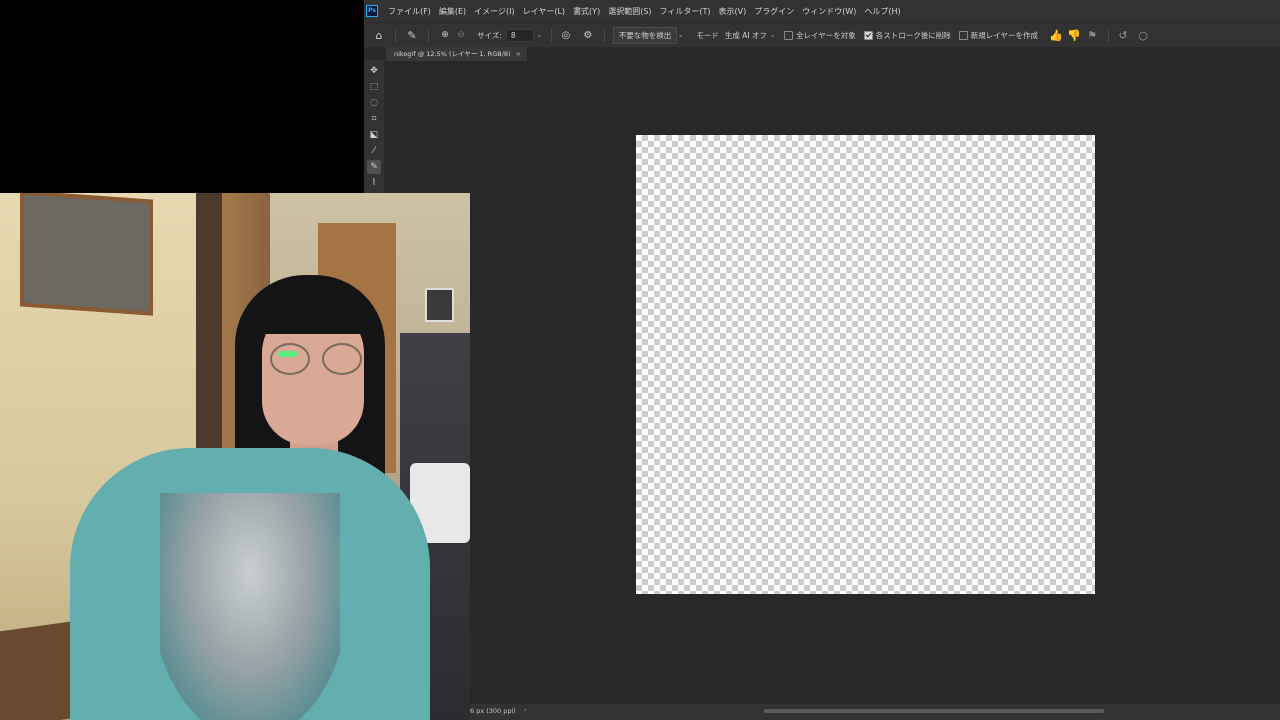 The width and height of the screenshot is (1280, 720). What do you see at coordinates (374, 167) in the screenshot?
I see `remove-tool-icon: ✎` at bounding box center [374, 167].